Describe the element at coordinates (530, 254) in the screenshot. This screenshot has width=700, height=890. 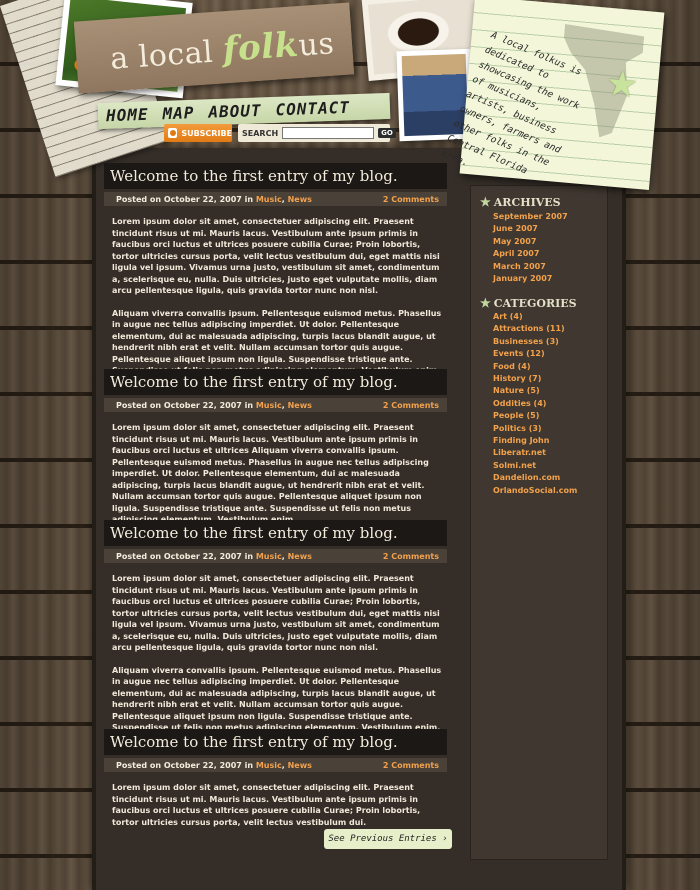
I see `archive-link: April 2007` at that location.